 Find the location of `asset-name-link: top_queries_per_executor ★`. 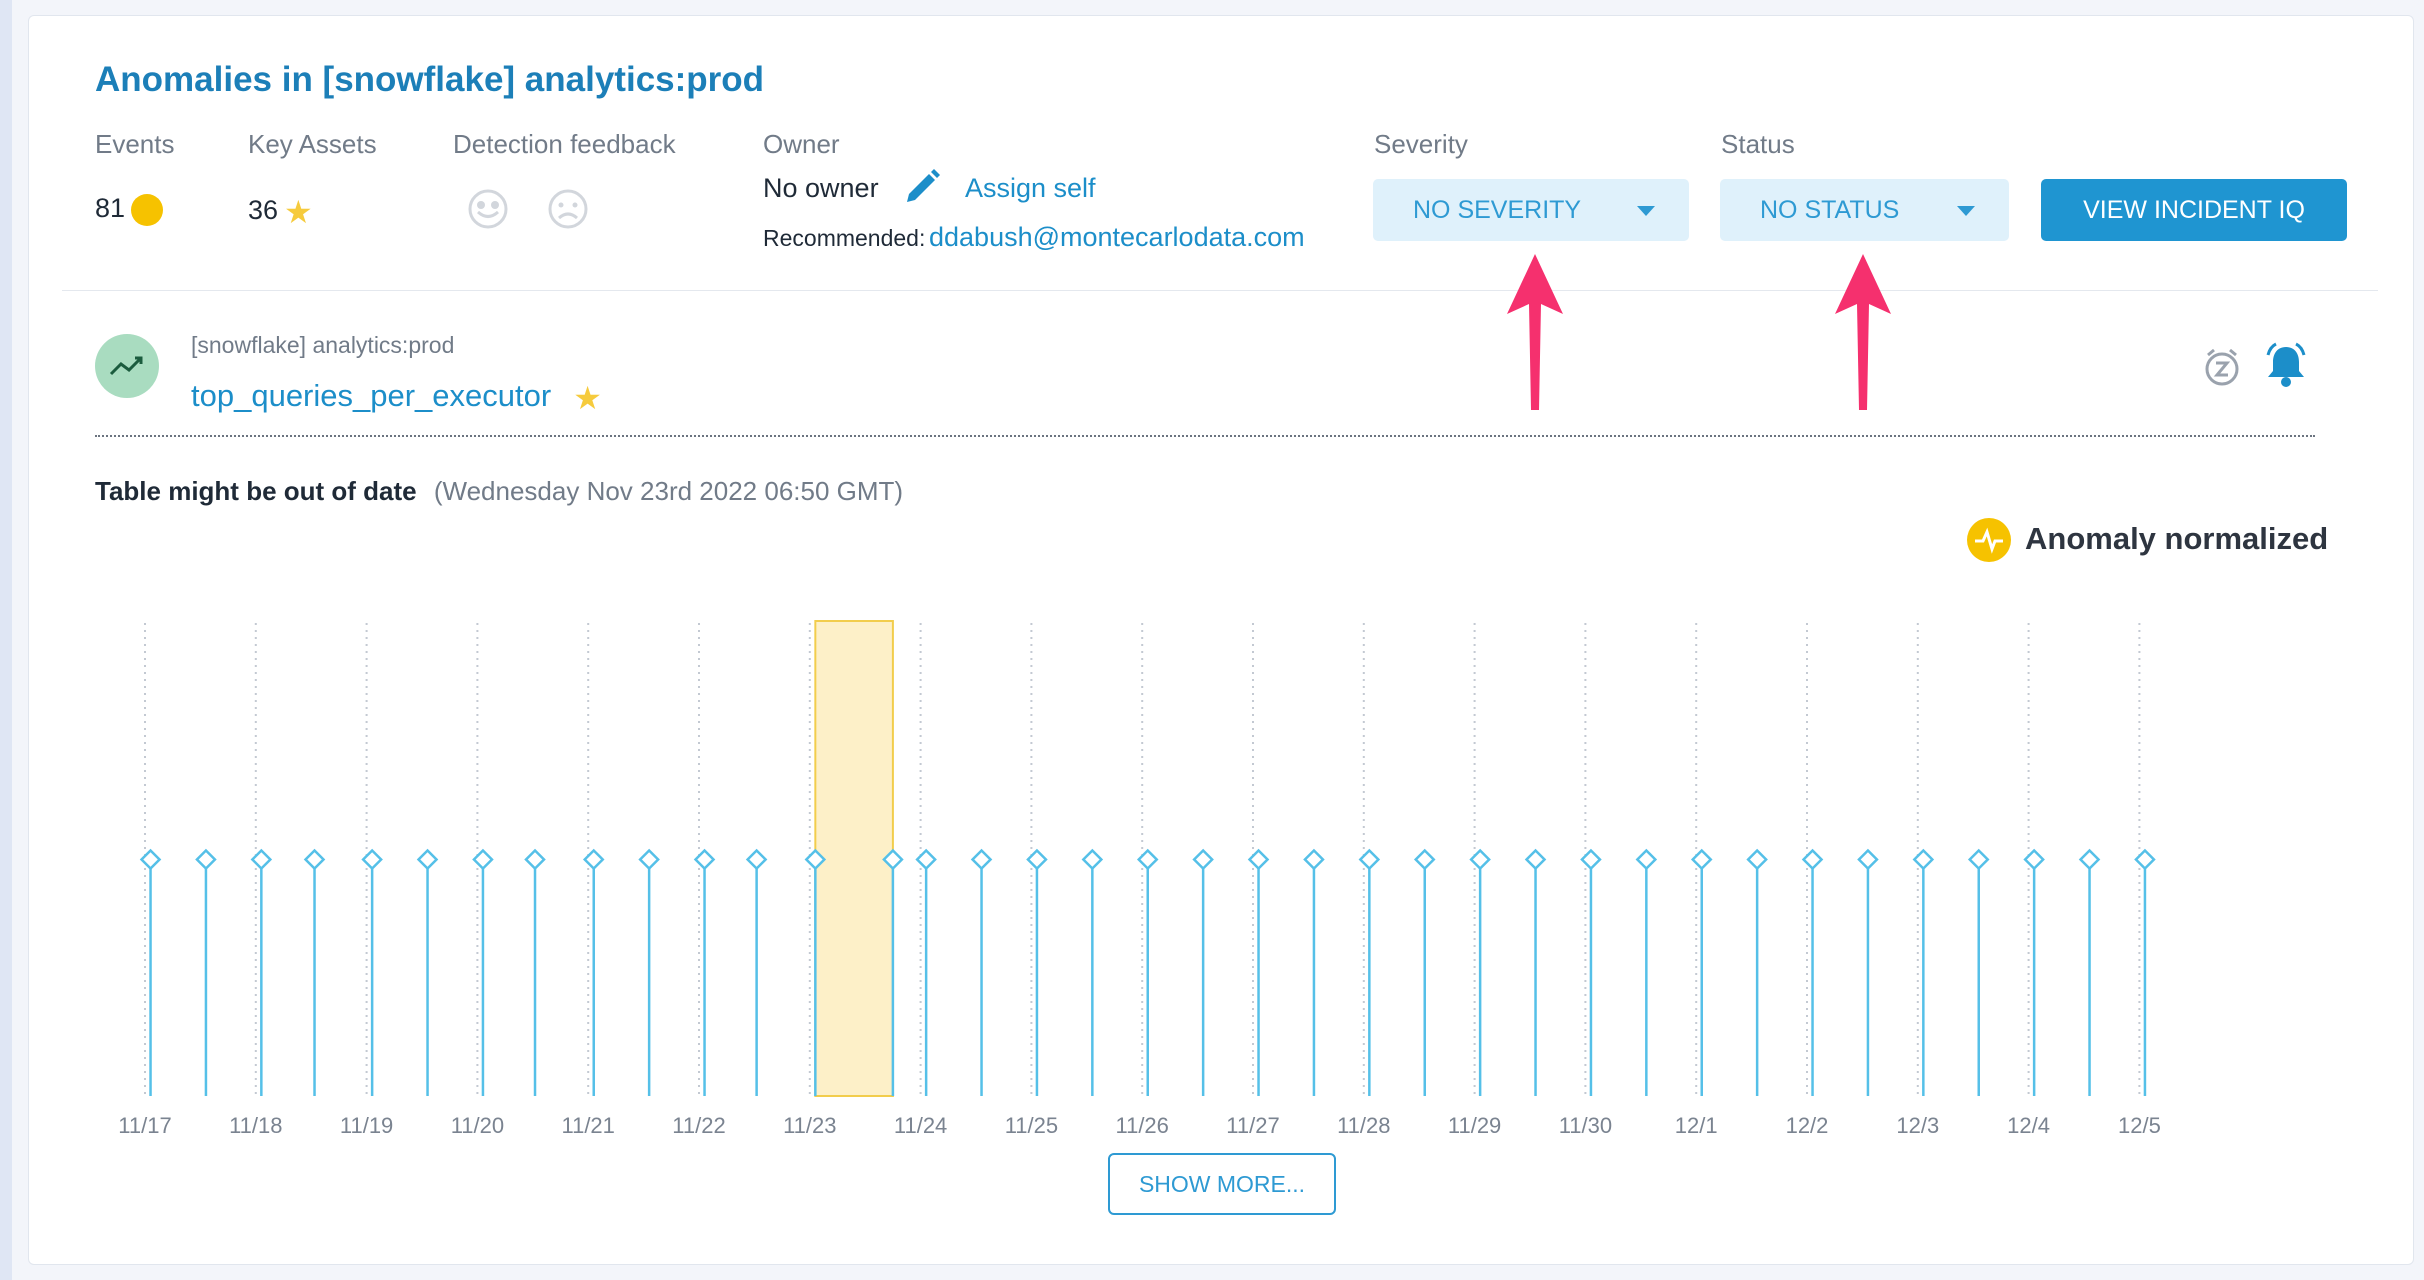

asset-name-link: top_queries_per_executor ★ is located at coordinates (396, 397).